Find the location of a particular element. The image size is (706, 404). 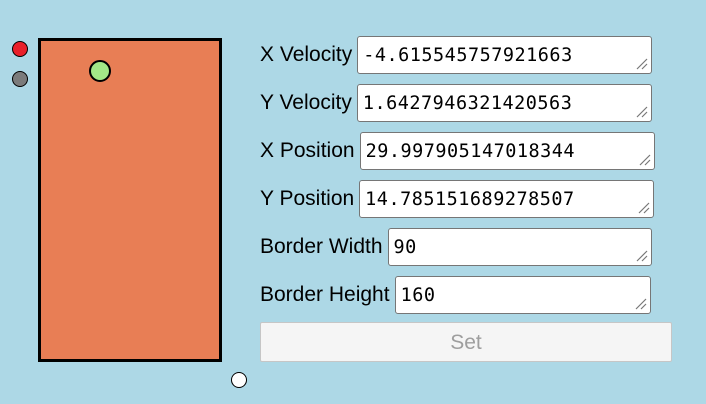

border-width-row: Border Width 90 is located at coordinates (456, 247).